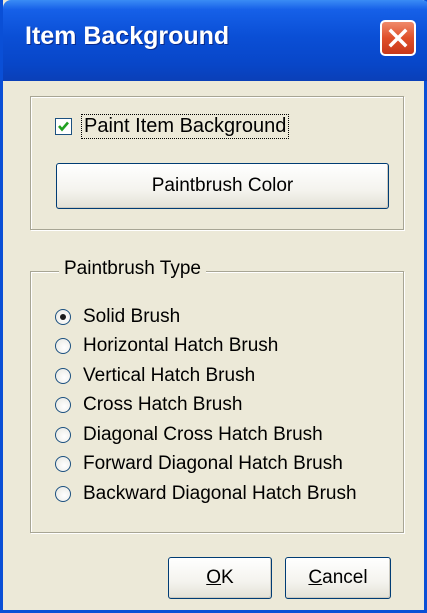 The height and width of the screenshot is (613, 427). Describe the element at coordinates (132, 316) in the screenshot. I see `radio-label: Solid Brush` at that location.